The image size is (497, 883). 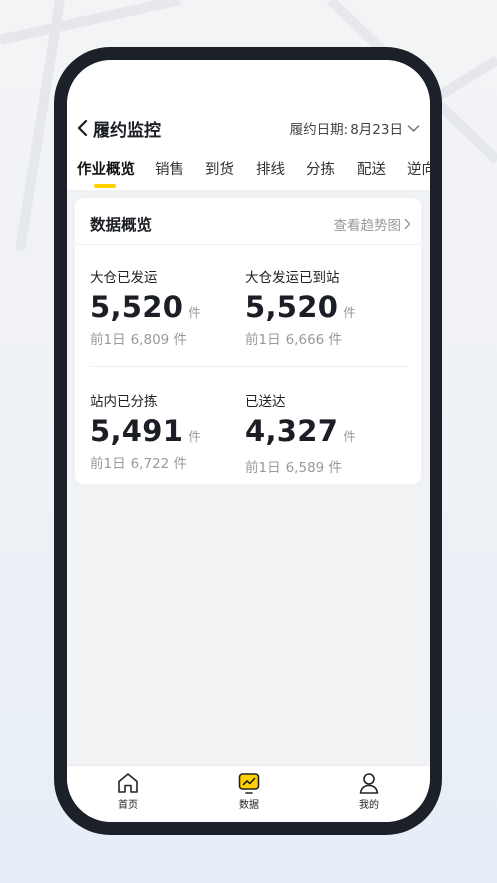 What do you see at coordinates (249, 783) in the screenshot?
I see `chart-icon` at bounding box center [249, 783].